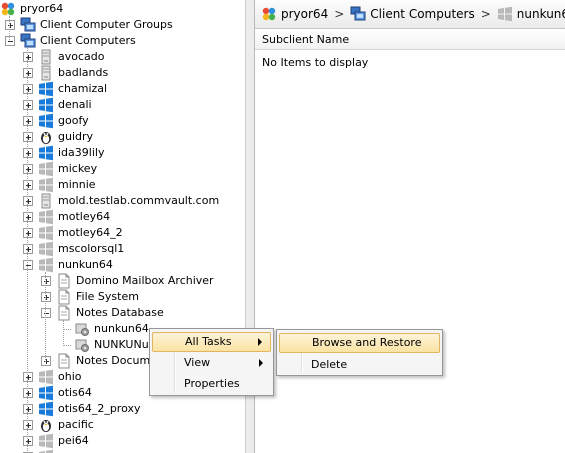 The height and width of the screenshot is (453, 565). Describe the element at coordinates (211, 342) in the screenshot. I see `menu-item-all-tasks: All Tasks` at that location.